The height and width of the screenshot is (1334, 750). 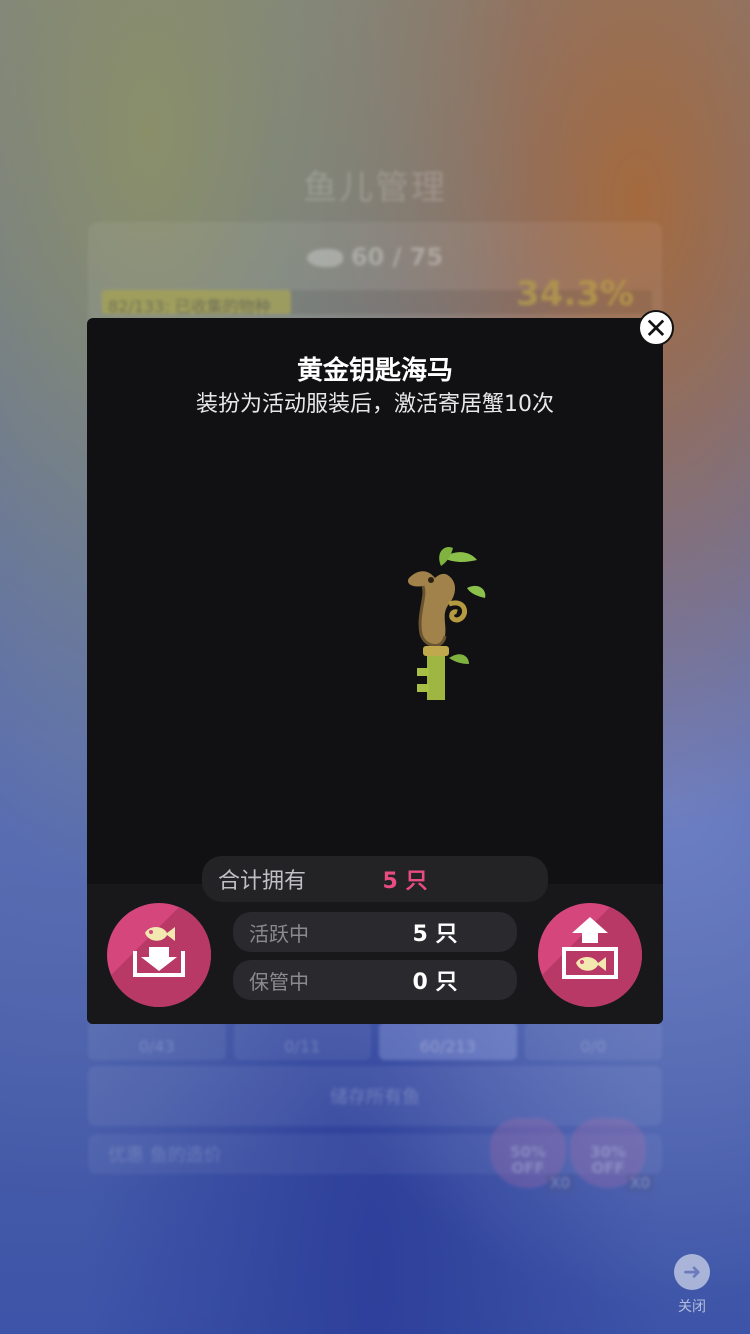 I want to click on active-stat: 活跃中 5 只, so click(x=375, y=932).